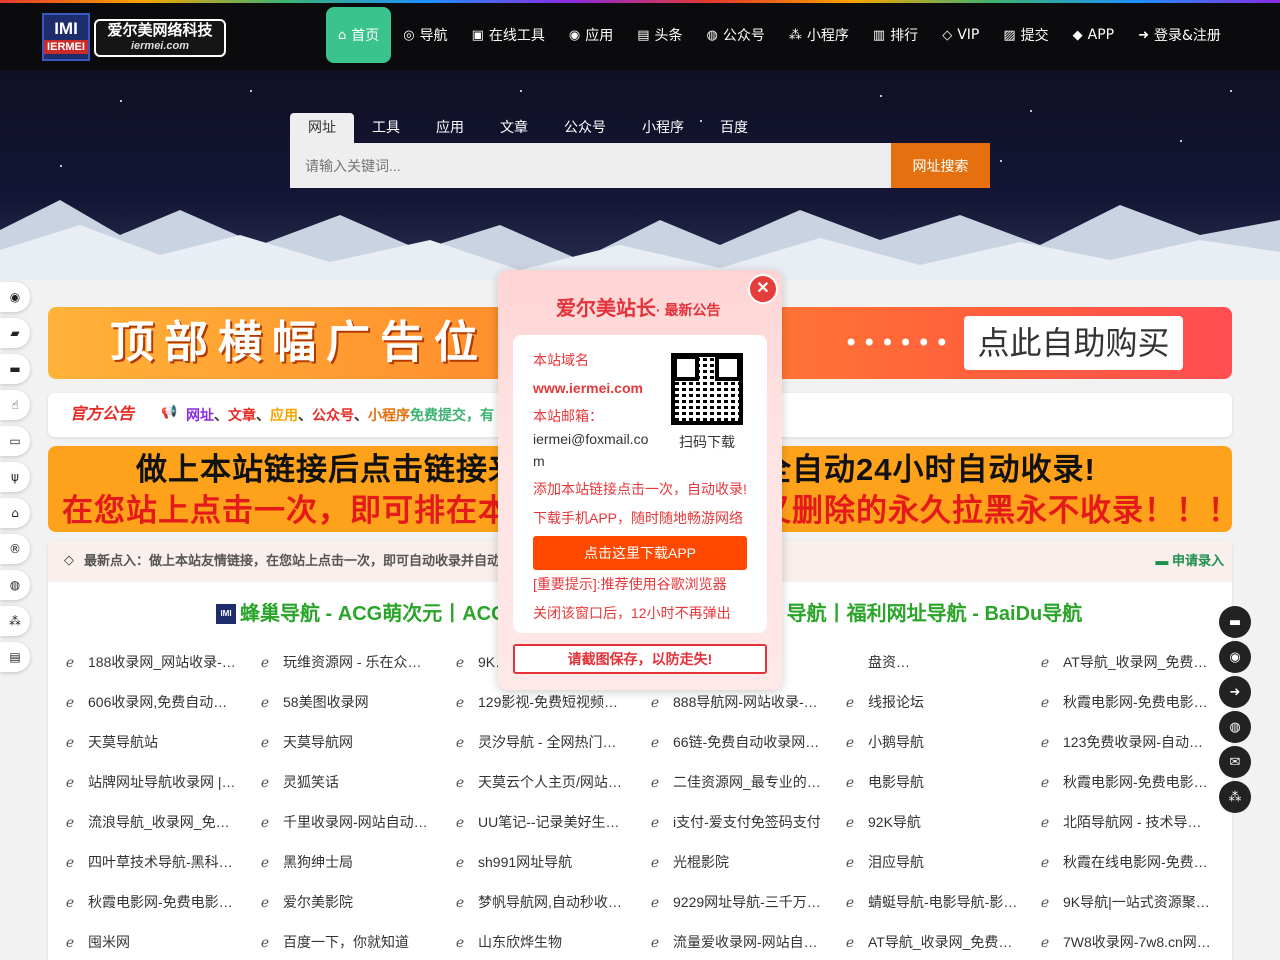 The image size is (1280, 960). What do you see at coordinates (159, 942) in the screenshot?
I see `site-link: ℯ 囤米网` at bounding box center [159, 942].